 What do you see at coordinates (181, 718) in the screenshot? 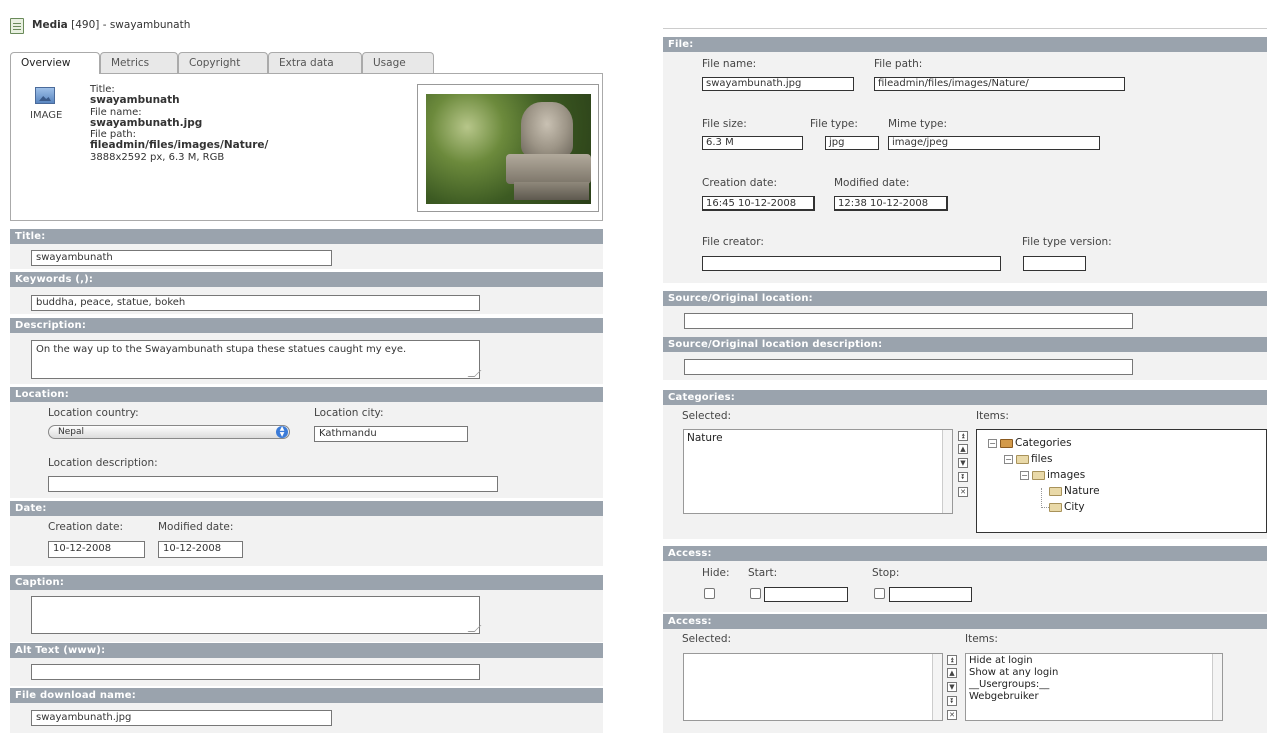
I see `download-name-input: swayambunath.jpg` at bounding box center [181, 718].